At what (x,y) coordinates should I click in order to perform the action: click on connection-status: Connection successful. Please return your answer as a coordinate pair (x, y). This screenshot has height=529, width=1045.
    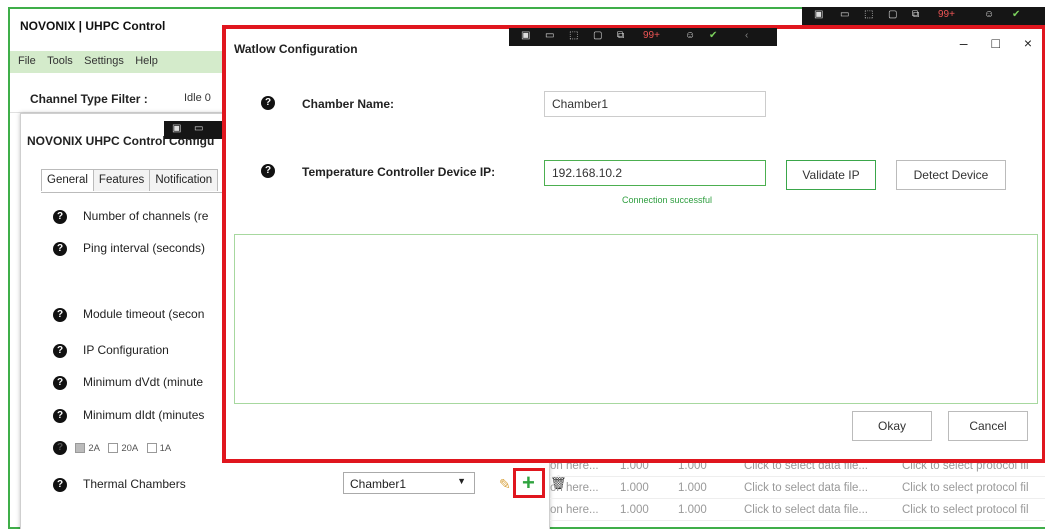
    Looking at the image, I should click on (667, 200).